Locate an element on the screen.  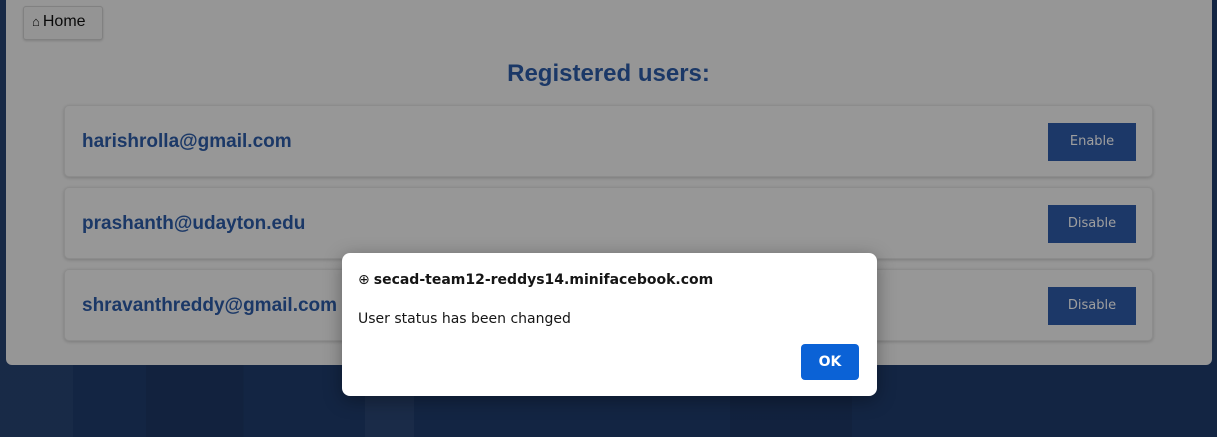
dialog-origin-text: secad-team12-reddys14.minifacebook.com is located at coordinates (543, 280).